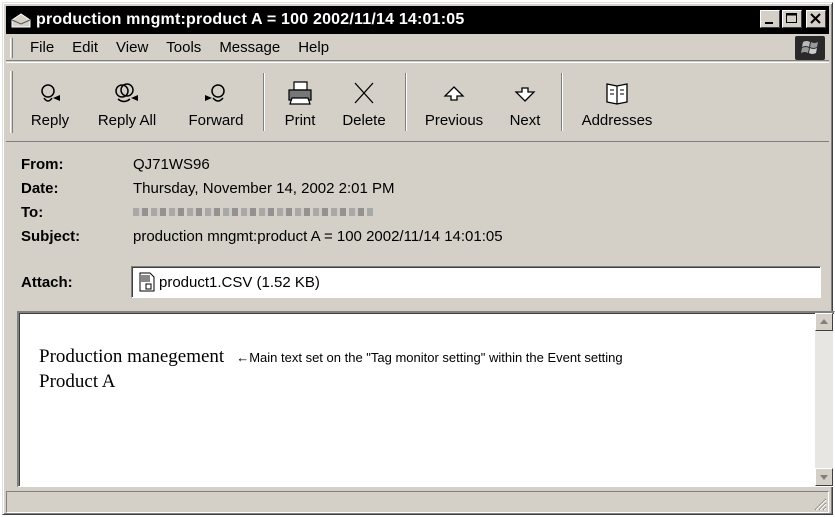 Image resolution: width=835 pixels, height=517 pixels. I want to click on scroll-down-arrow-icon, so click(824, 477).